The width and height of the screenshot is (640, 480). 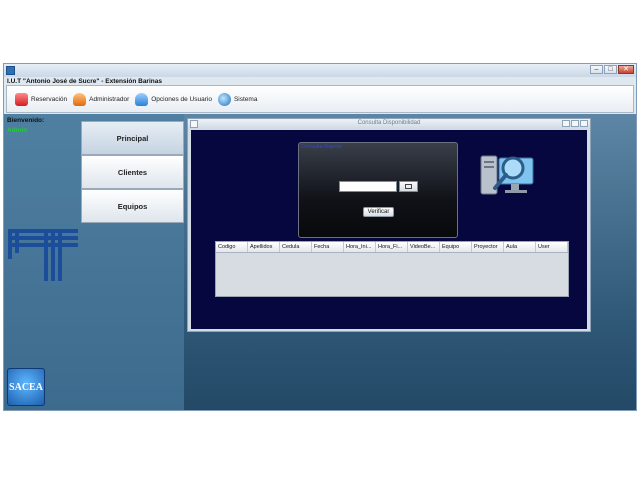 I want to click on toolbar-label: Opciones de Usuario, so click(x=181, y=99).